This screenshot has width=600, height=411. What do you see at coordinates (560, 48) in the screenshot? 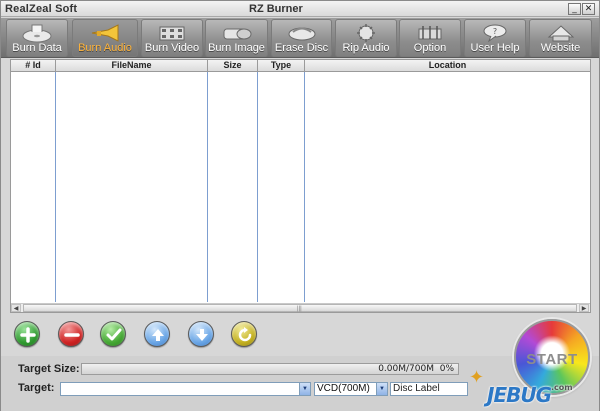
I see `toolbar-label: Website` at bounding box center [560, 48].